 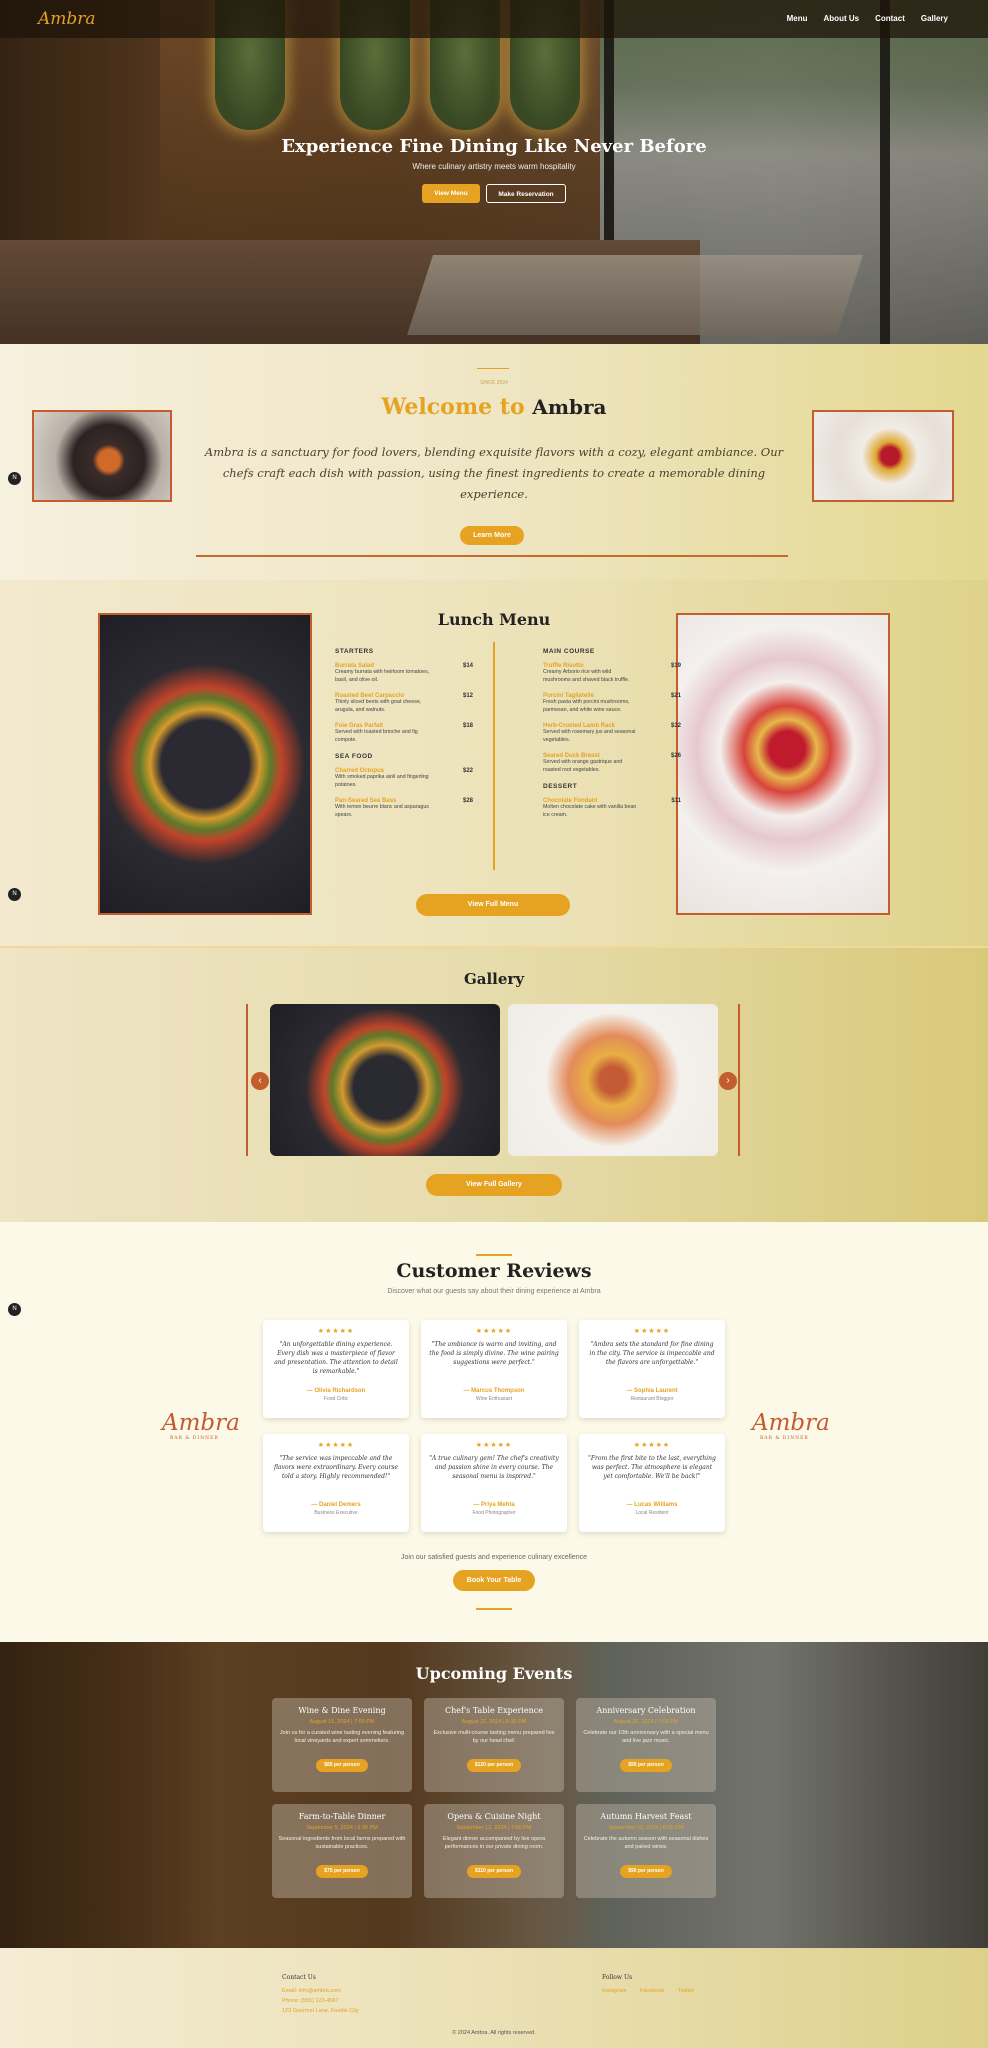 I want to click on hero-title: Experience Fine Dining Like Never Before, so click(x=494, y=146).